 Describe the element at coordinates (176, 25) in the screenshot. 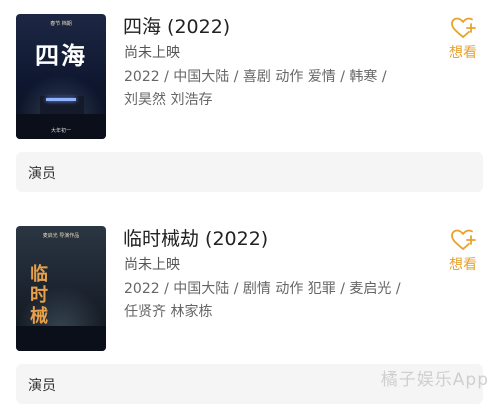

I see `movie-title: 四海 (2022)` at that location.